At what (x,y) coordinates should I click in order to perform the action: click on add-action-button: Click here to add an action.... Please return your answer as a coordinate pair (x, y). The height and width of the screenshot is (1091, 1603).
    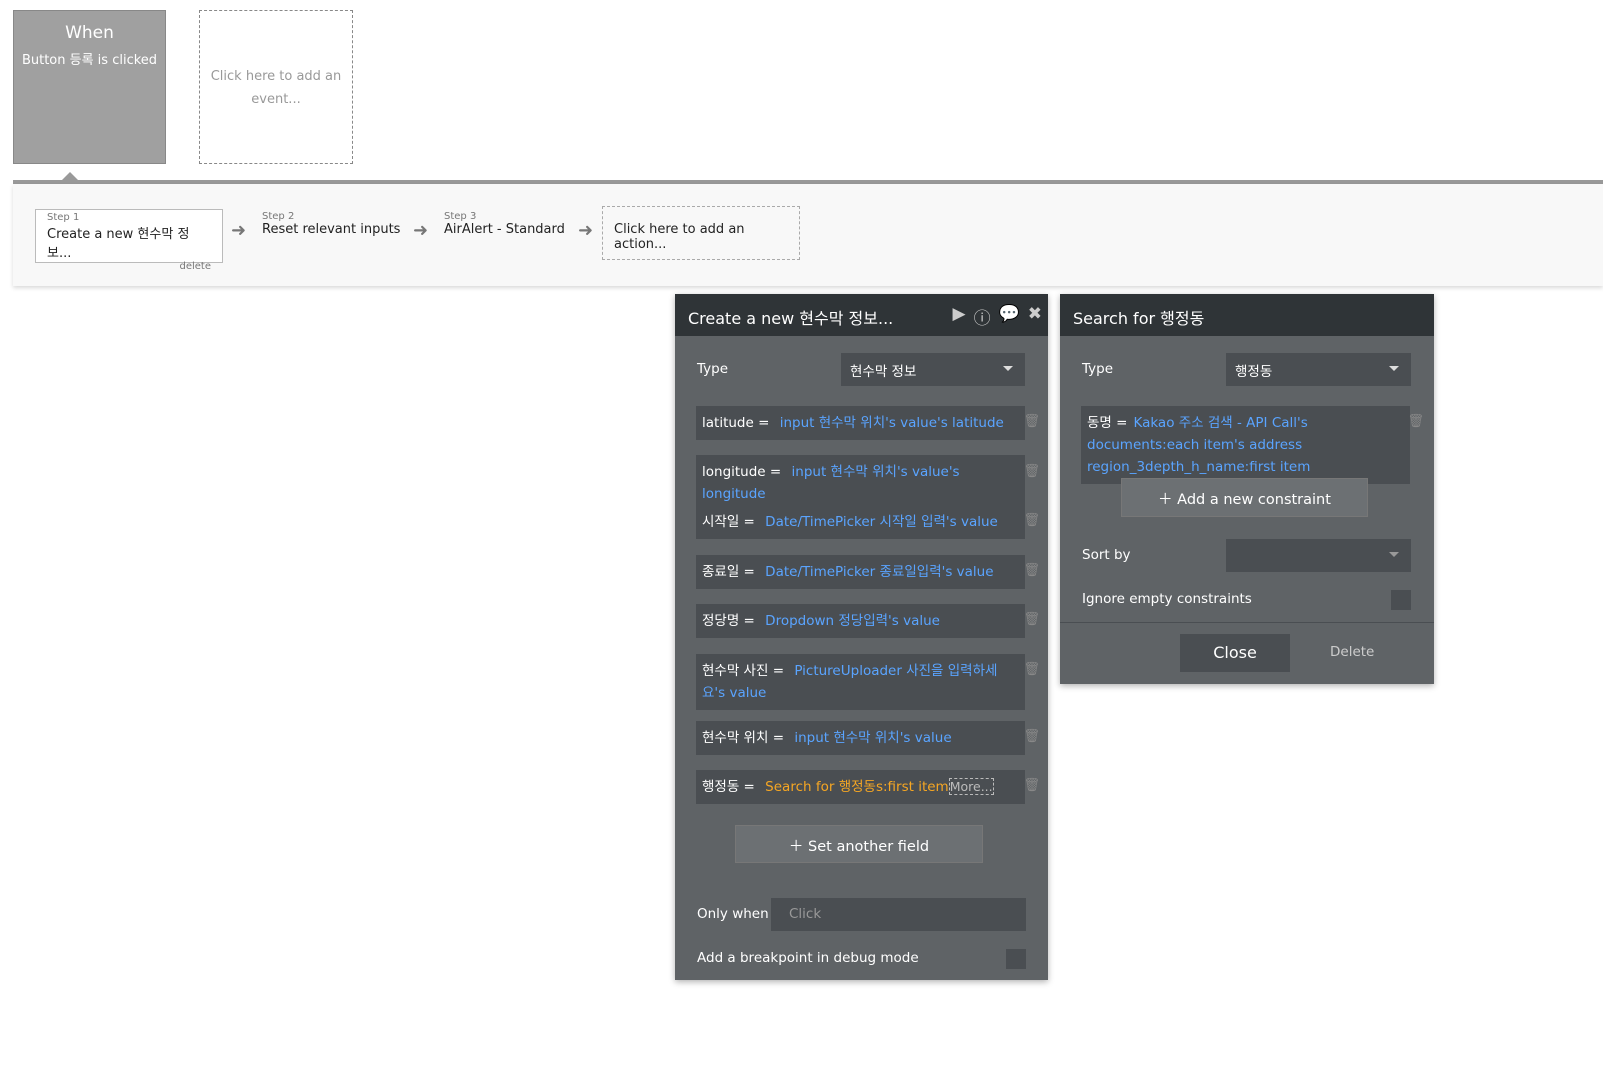
    Looking at the image, I should click on (701, 233).